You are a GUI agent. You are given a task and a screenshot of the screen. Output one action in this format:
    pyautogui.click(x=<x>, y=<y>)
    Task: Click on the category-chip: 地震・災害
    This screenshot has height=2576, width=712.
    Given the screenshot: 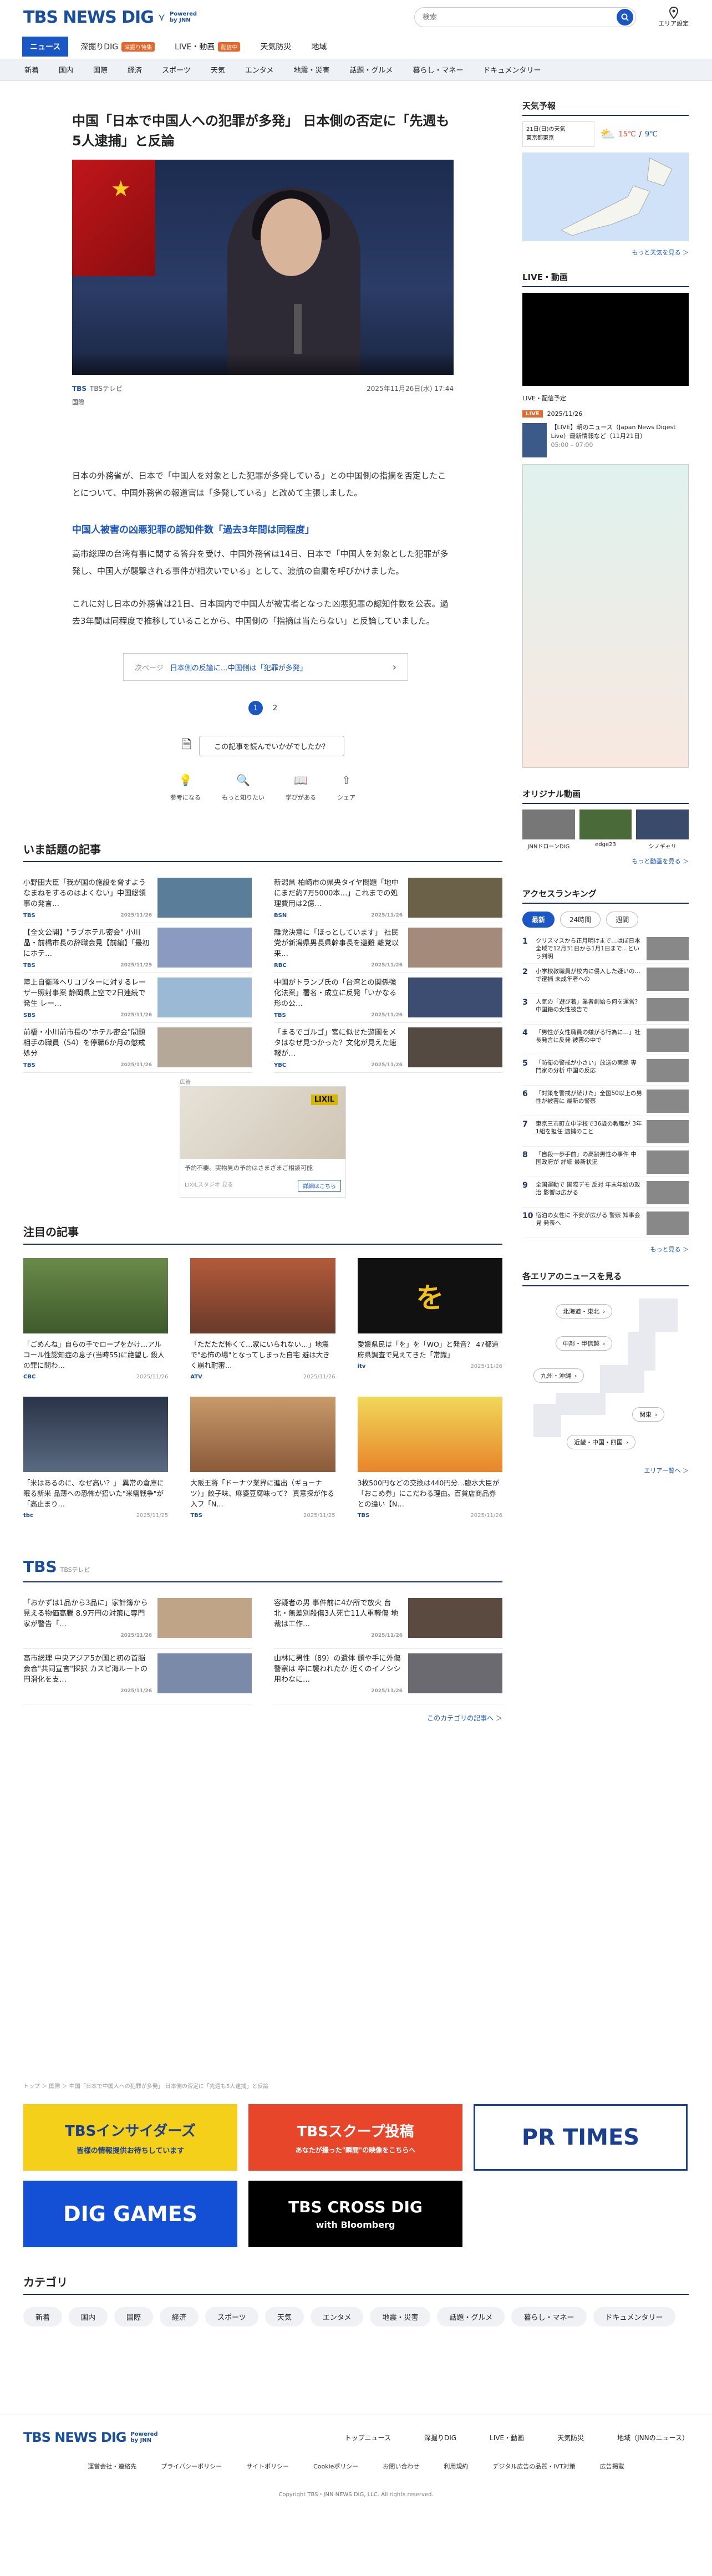 What is the action you would take?
    pyautogui.click(x=400, y=2317)
    